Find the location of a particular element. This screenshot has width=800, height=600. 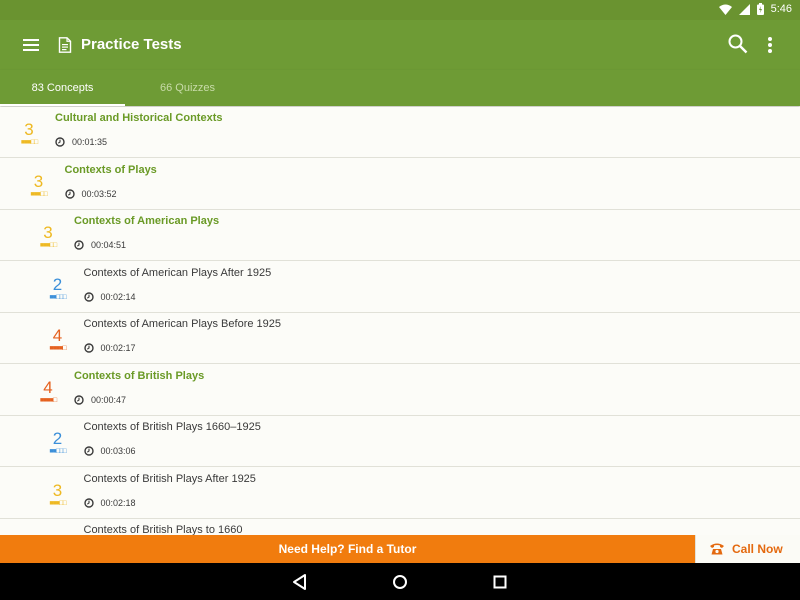

recents-icon is located at coordinates (500, 582).